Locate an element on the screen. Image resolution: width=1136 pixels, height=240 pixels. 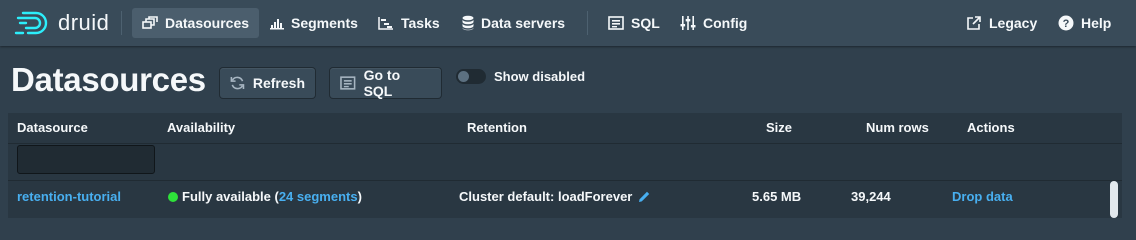
column-header-retention: Retention is located at coordinates (497, 127).